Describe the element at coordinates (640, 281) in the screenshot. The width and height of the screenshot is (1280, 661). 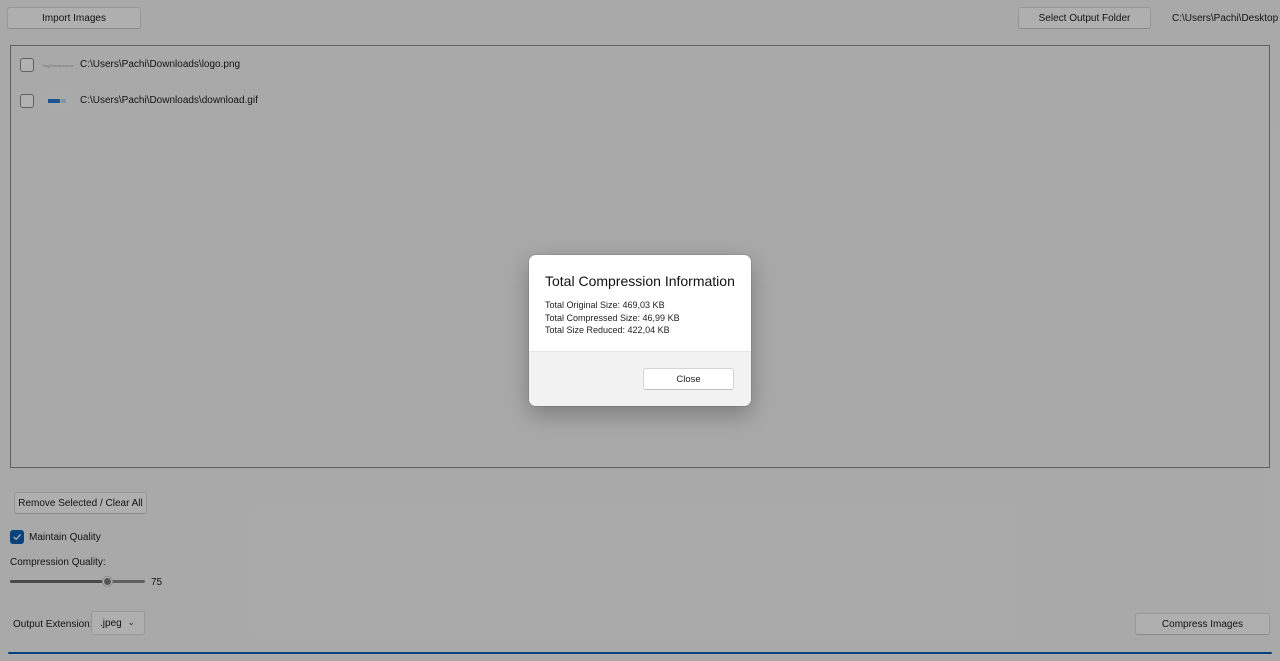
I see `dialog-title: Total Compression Information` at that location.